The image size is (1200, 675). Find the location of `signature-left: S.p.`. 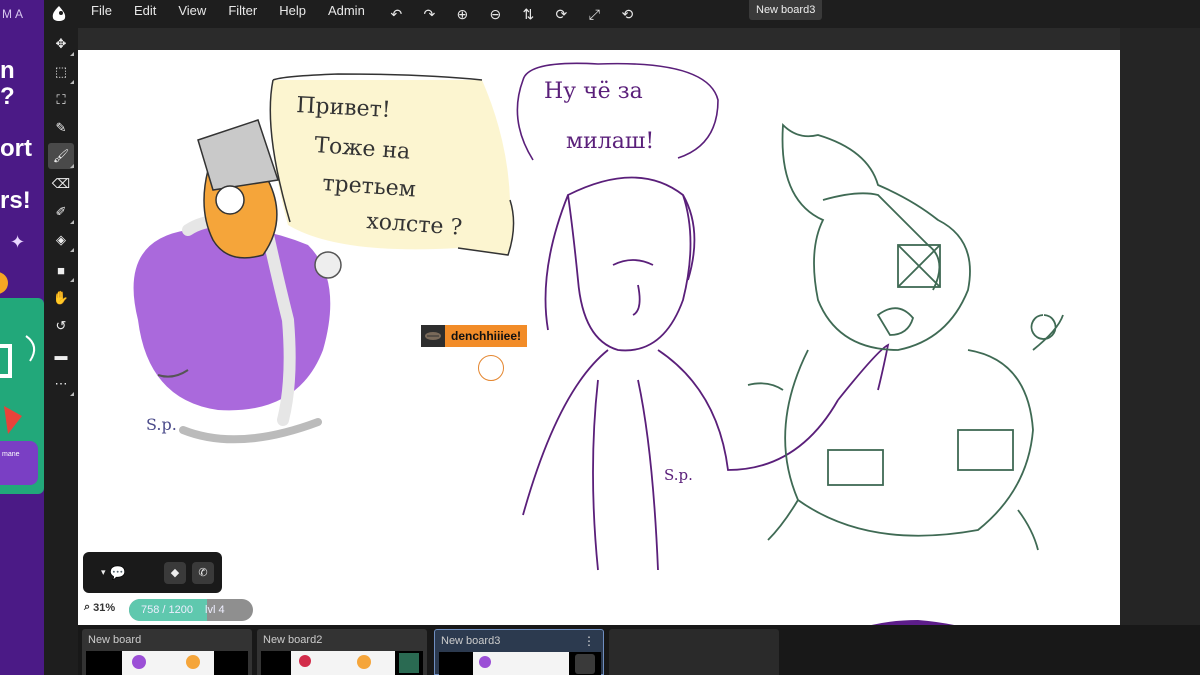

signature-left: S.p. is located at coordinates (161, 424).